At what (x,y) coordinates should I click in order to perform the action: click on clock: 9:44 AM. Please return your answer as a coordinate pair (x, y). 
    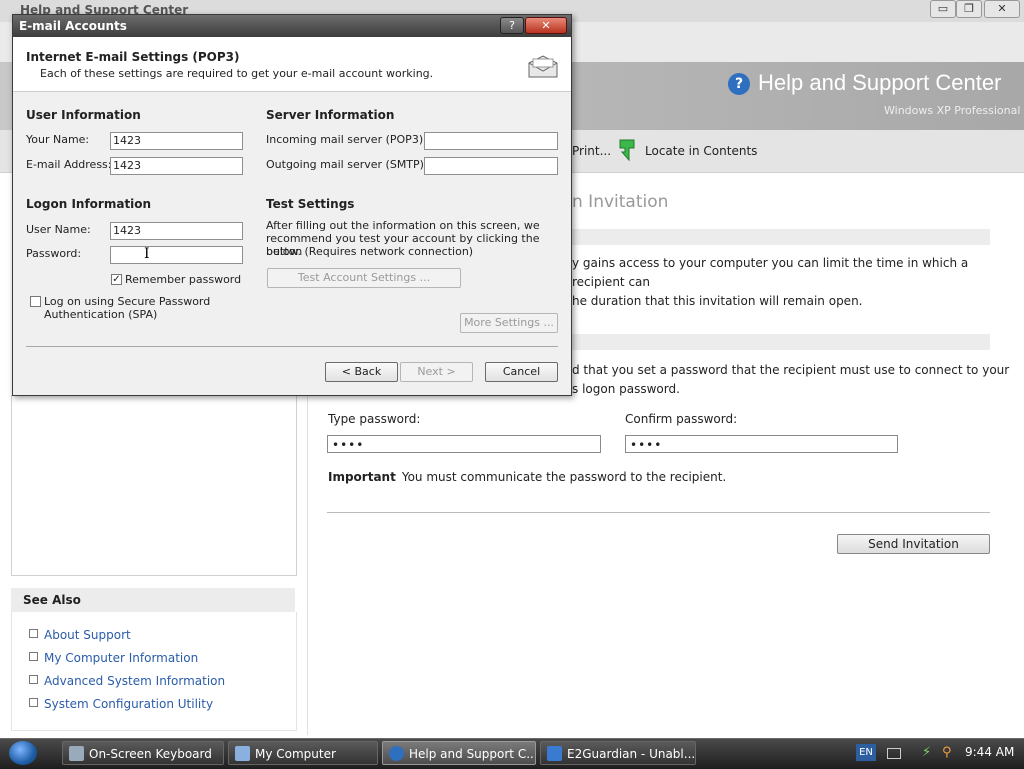
    Looking at the image, I should click on (989, 752).